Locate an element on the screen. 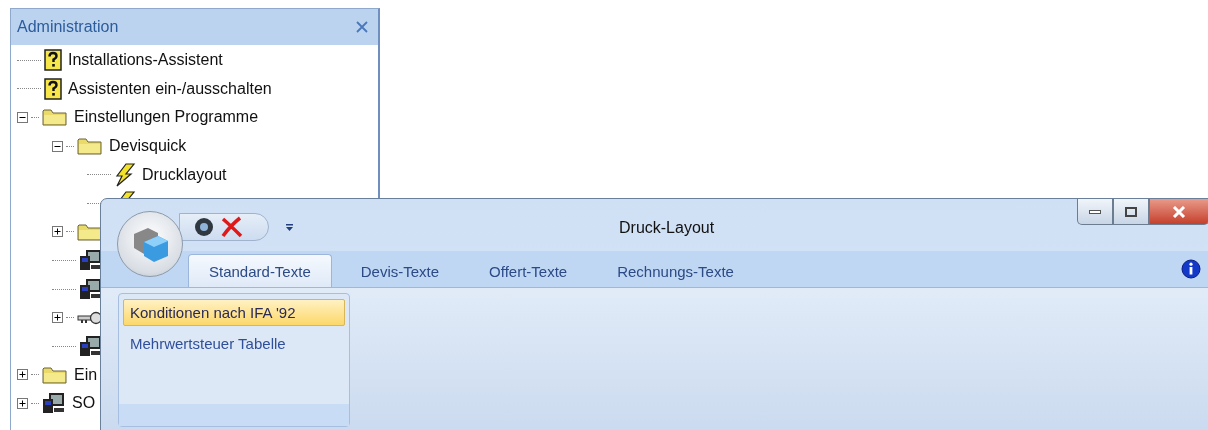 The height and width of the screenshot is (430, 1208). minimize-icon is located at coordinates (1095, 211).